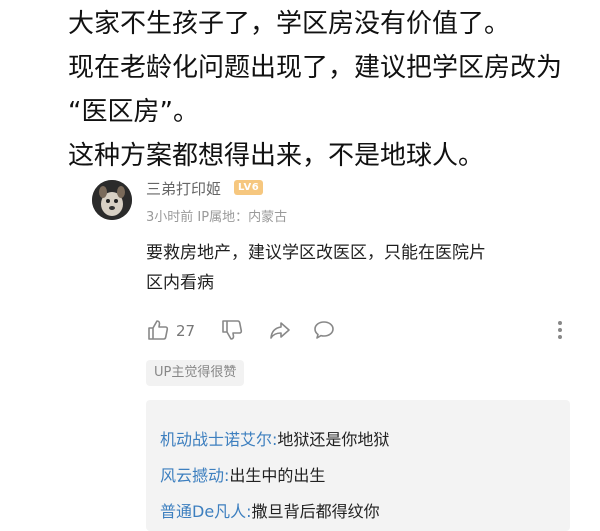 The image size is (600, 531). Describe the element at coordinates (232, 330) in the screenshot. I see `thumbs-down-icon` at that location.